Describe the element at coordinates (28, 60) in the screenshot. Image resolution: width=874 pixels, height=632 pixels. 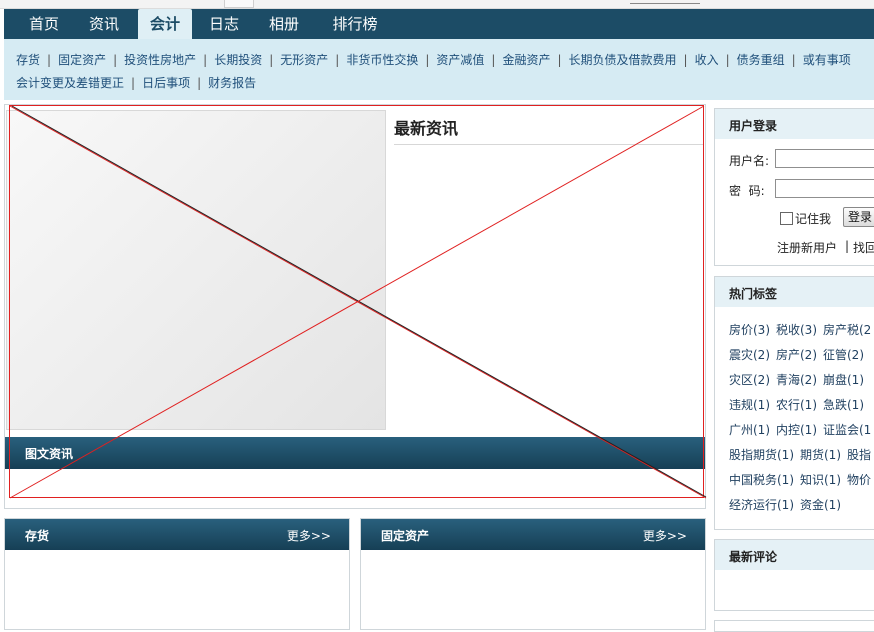
I see `sub-nav-link: 存货` at that location.